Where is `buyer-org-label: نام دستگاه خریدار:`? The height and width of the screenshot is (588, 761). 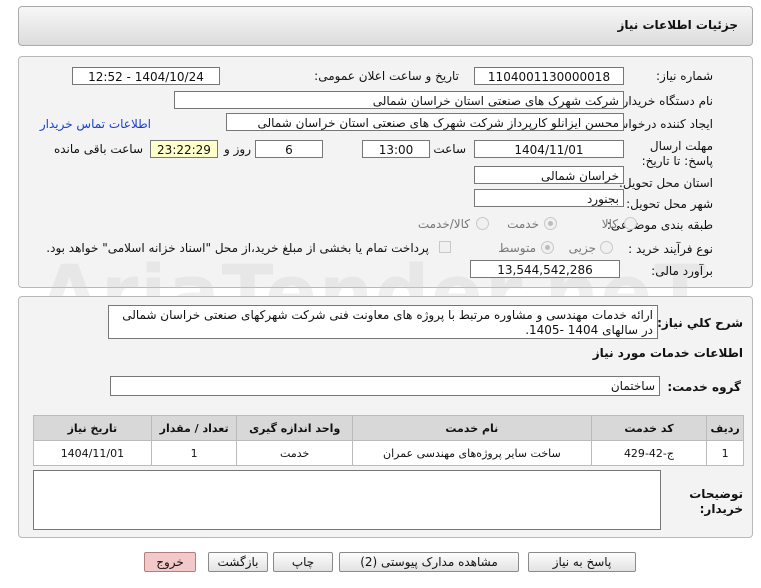 buyer-org-label: نام دستگاه خریدار: is located at coordinates (666, 101).